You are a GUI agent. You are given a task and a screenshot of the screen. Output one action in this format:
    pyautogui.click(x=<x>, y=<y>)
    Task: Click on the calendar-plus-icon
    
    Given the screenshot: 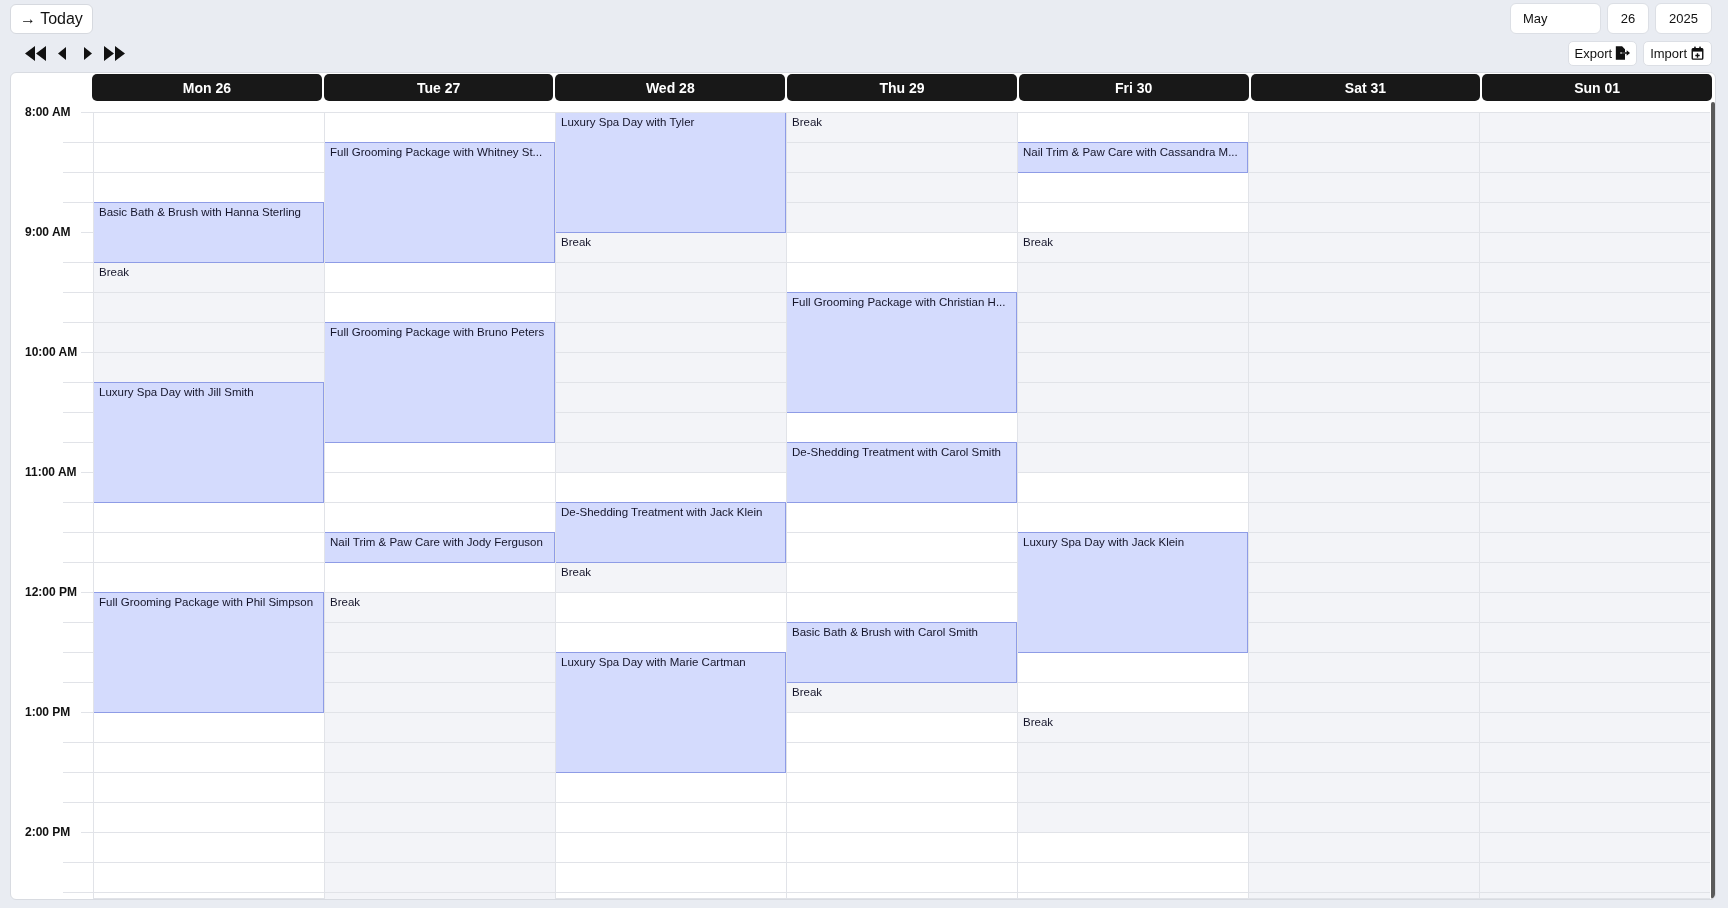 What is the action you would take?
    pyautogui.click(x=1697, y=53)
    